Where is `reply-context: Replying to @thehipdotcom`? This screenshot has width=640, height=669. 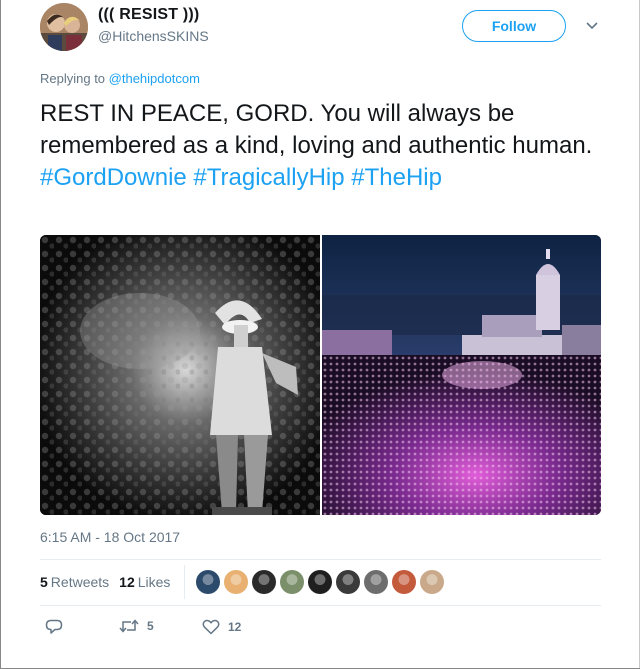
reply-context: Replying to @thehipdotcom is located at coordinates (120, 78).